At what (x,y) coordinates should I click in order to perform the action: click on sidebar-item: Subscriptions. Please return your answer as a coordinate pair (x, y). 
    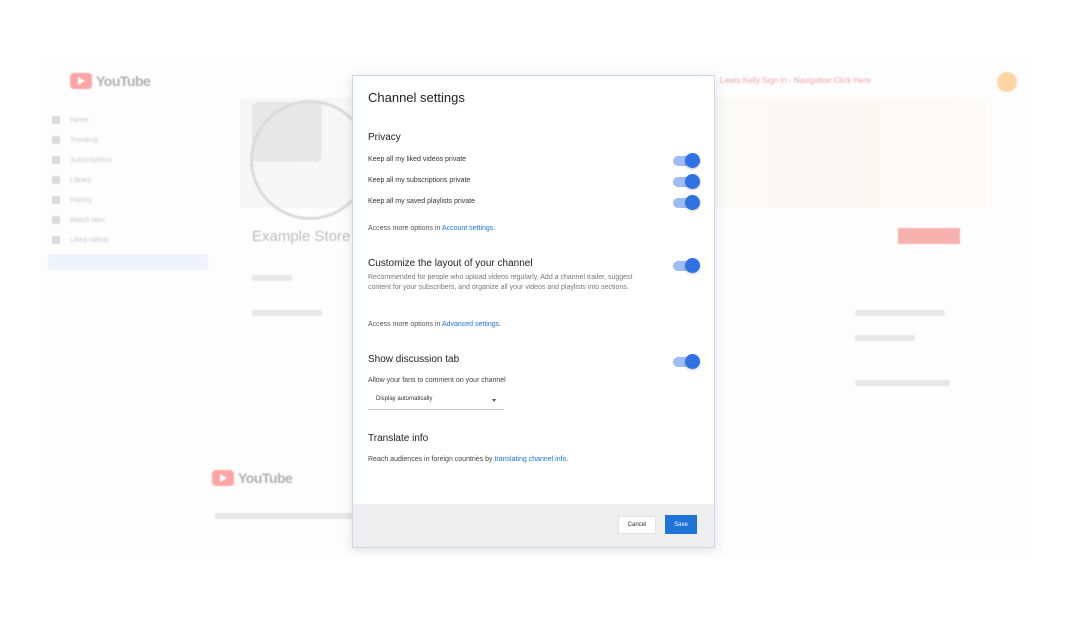
    Looking at the image, I should click on (128, 160).